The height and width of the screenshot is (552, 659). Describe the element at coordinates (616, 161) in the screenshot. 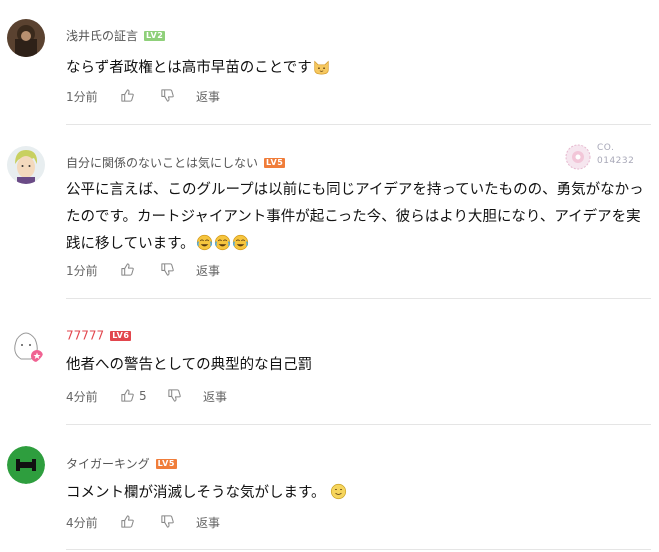

I see `badge-number: 014232` at that location.